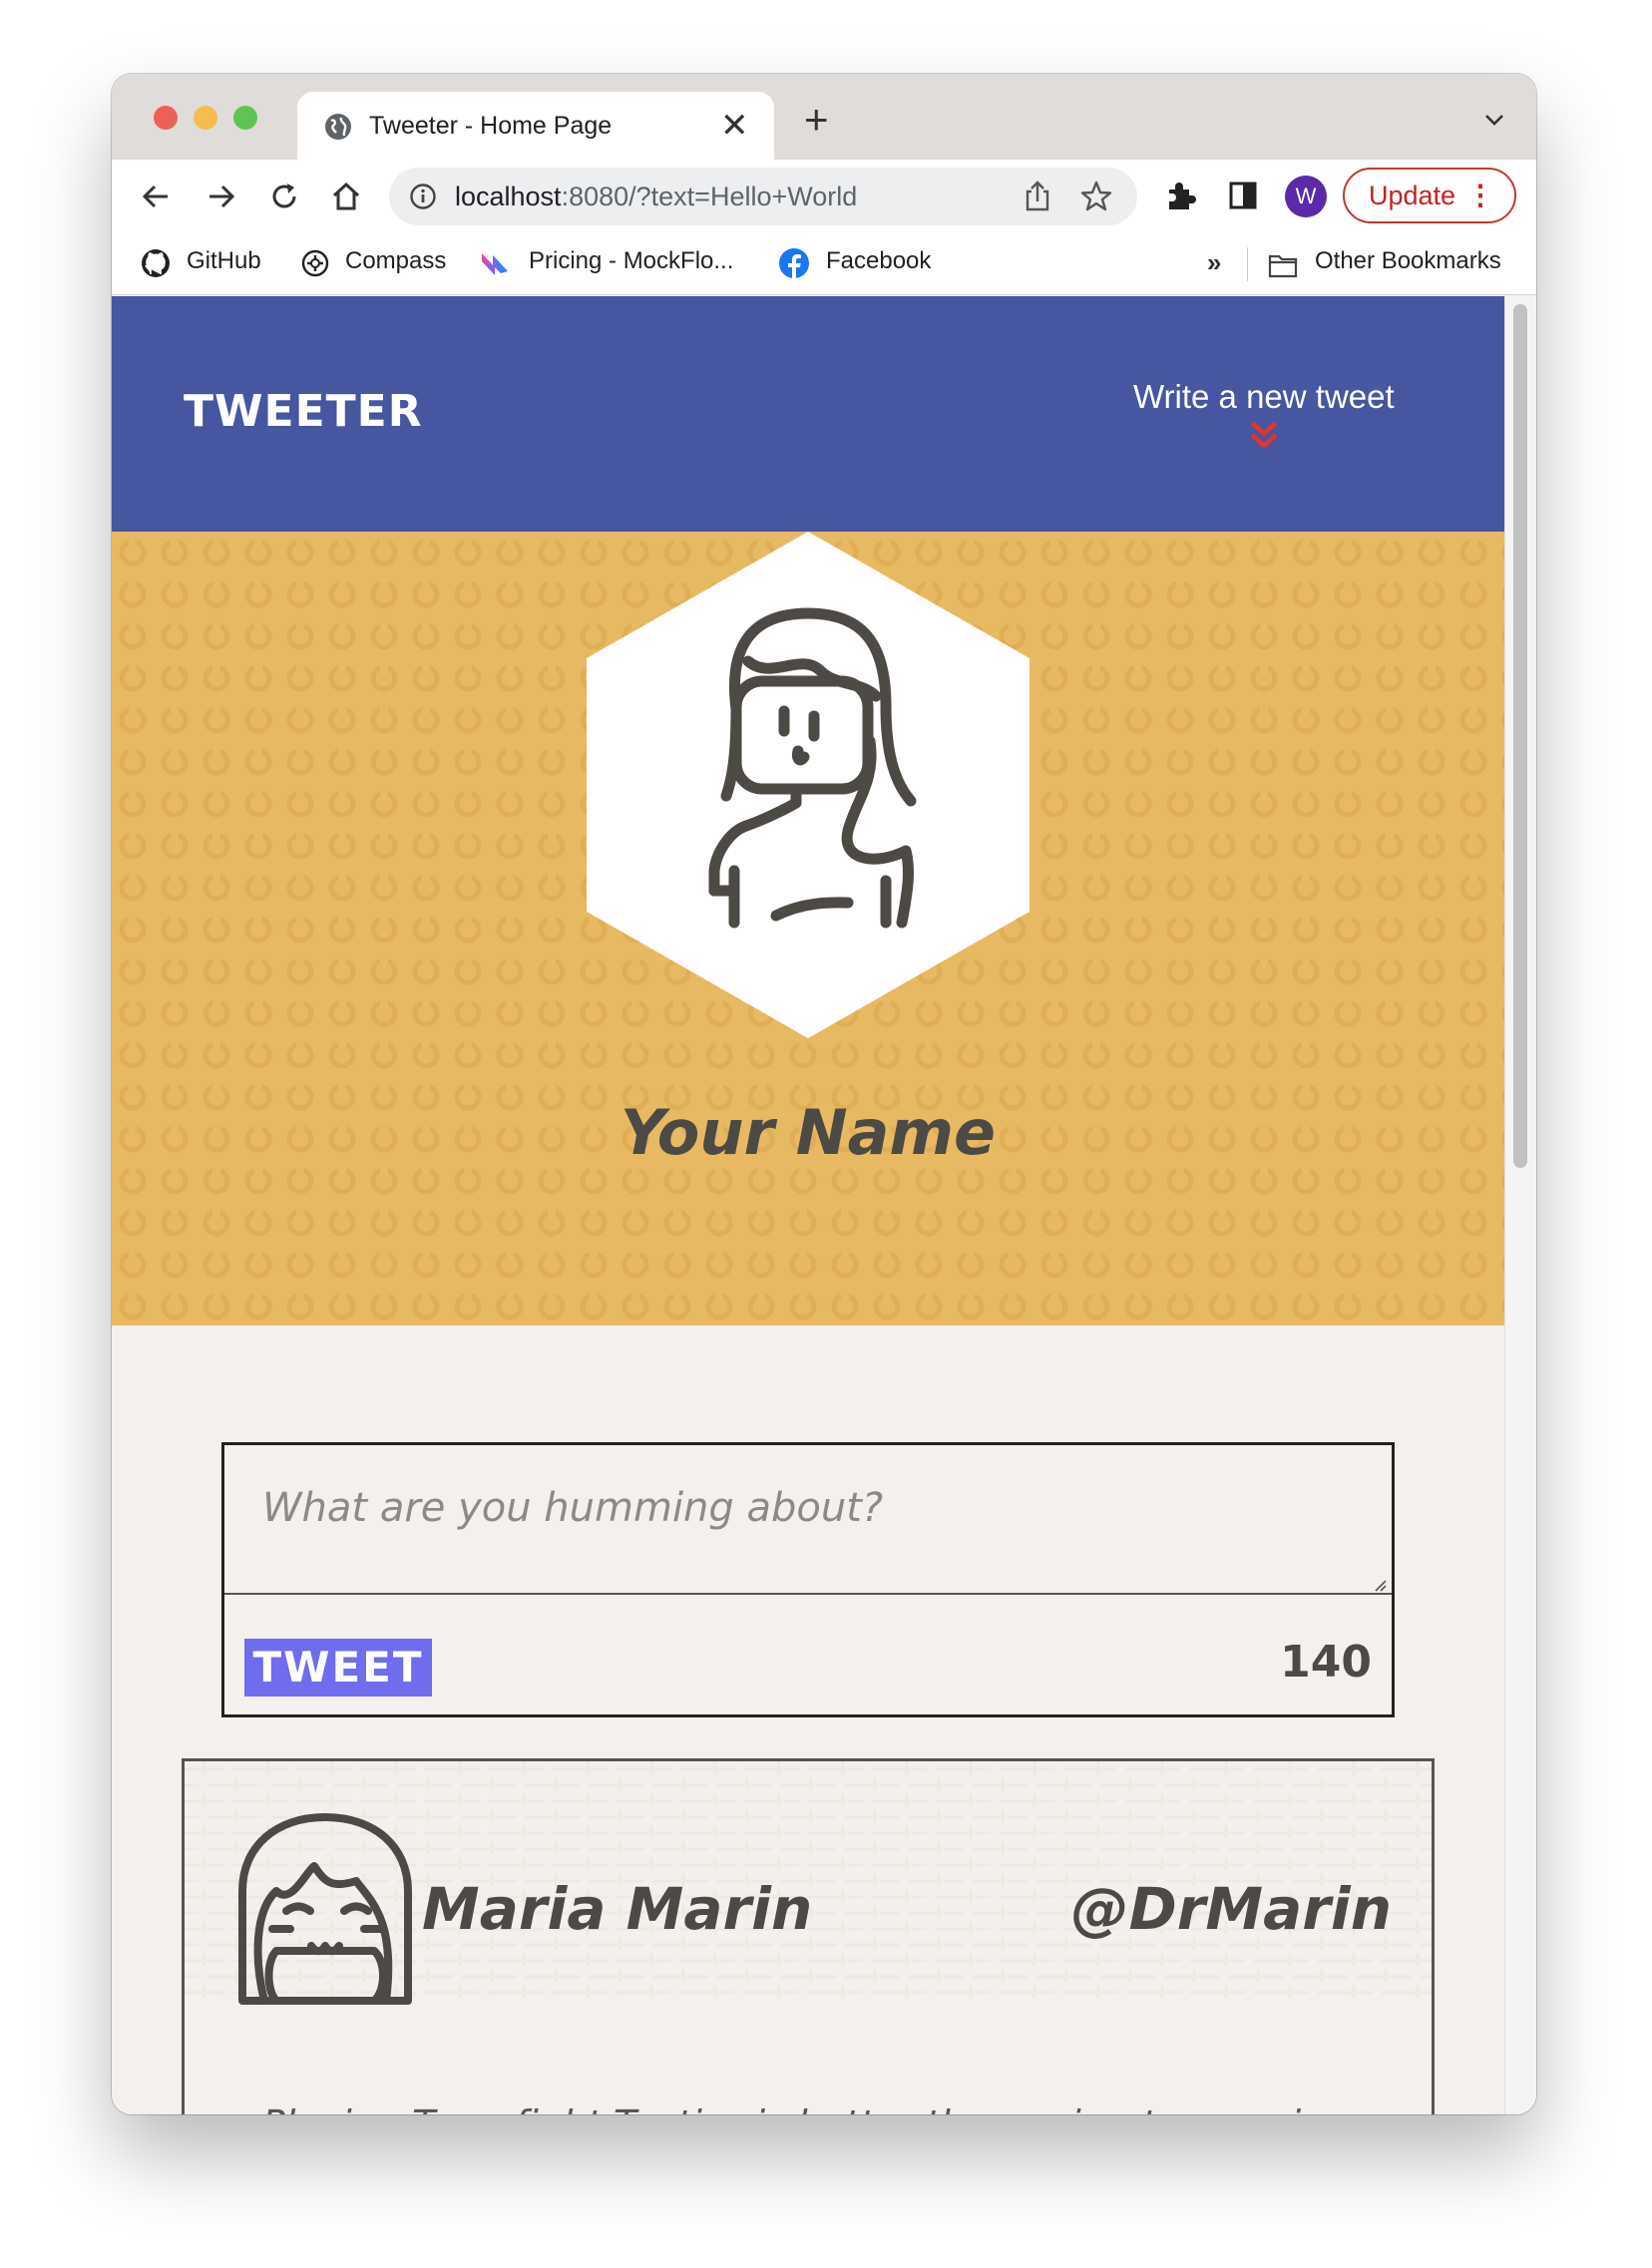 This screenshot has height=2268, width=1652. Describe the element at coordinates (1380, 1585) in the screenshot. I see `resize-grip-icon` at that location.